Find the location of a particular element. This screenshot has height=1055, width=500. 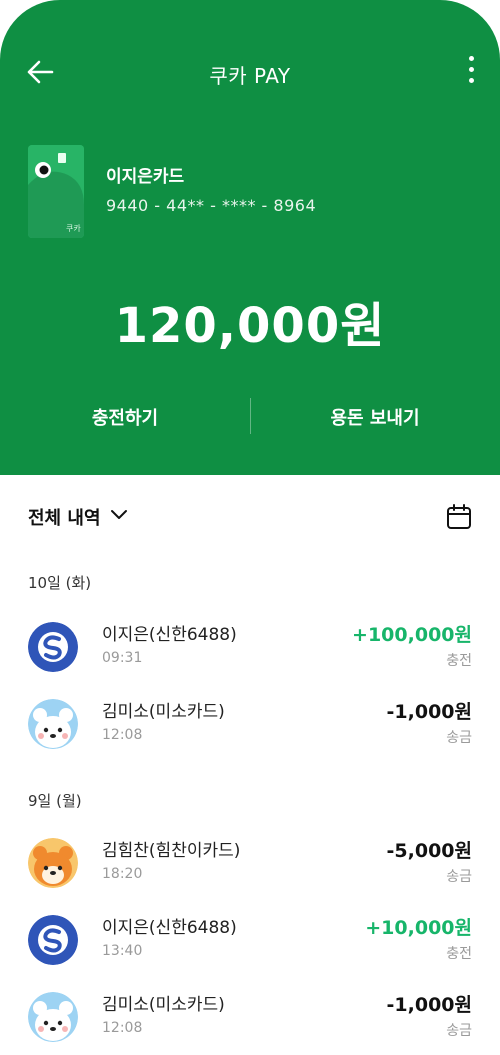

svg-text: 쿠카 is located at coordinates (73, 228).